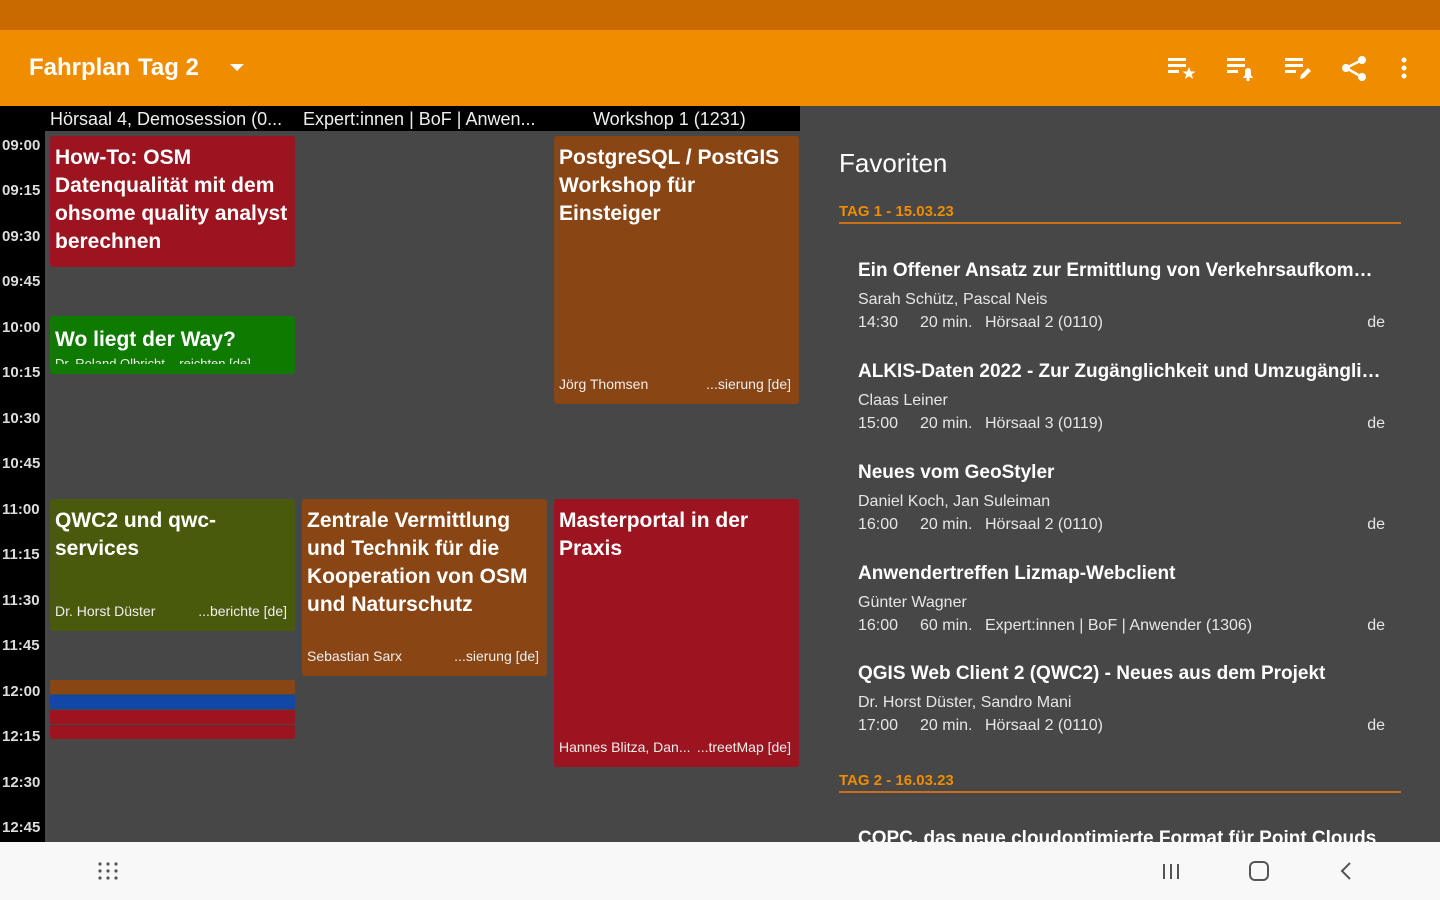 This screenshot has height=900, width=1440. Describe the element at coordinates (145, 339) in the screenshot. I see `event-title: Wo liegt der Way?` at that location.